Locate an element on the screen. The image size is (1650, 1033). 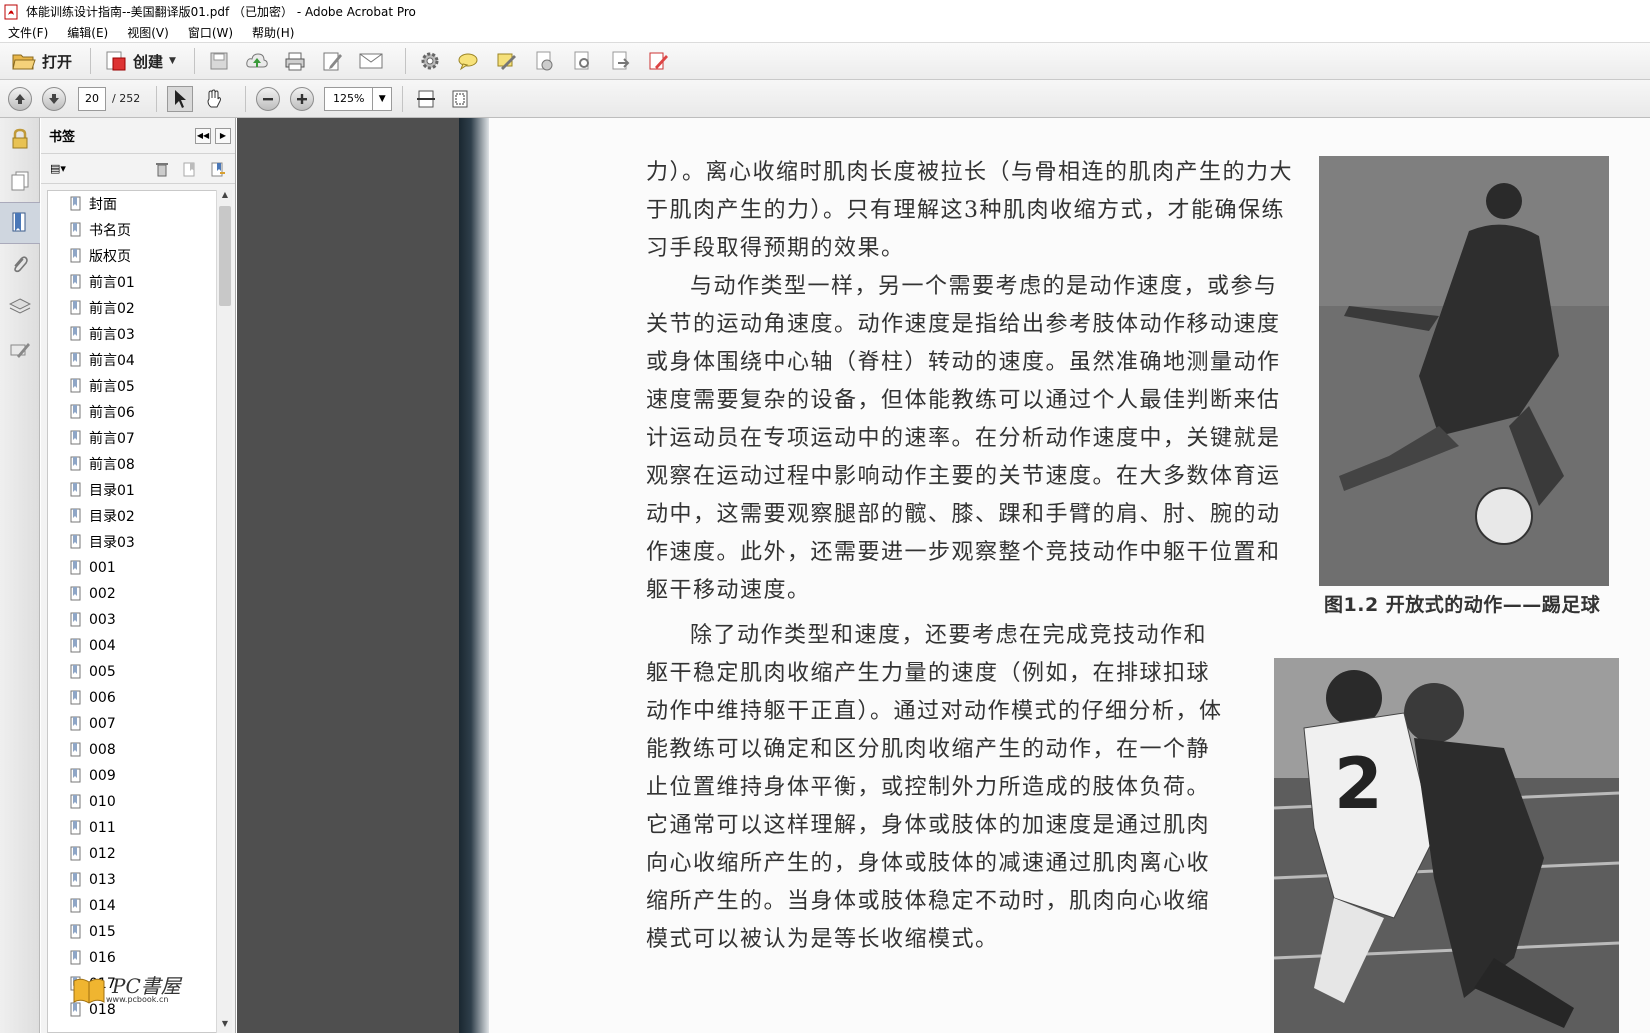
expand-bookmark-icon is located at coordinates (218, 169).